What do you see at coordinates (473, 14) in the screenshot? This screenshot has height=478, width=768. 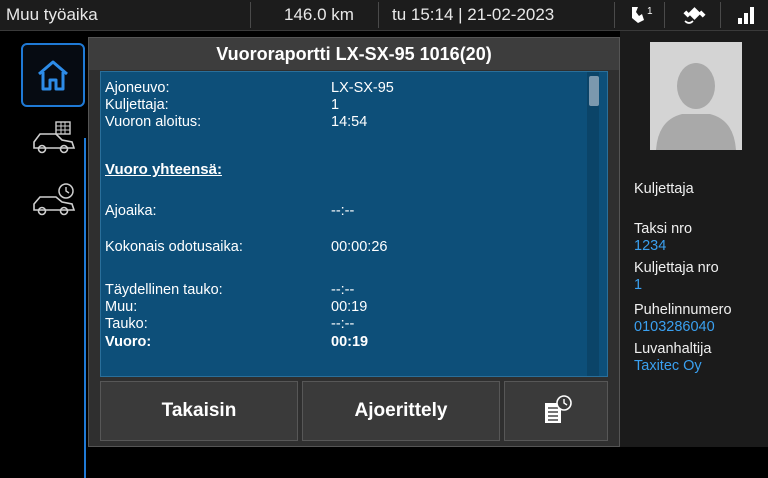 I see `datetime-readout: tu 15:14 | 21-02-2023` at bounding box center [473, 14].